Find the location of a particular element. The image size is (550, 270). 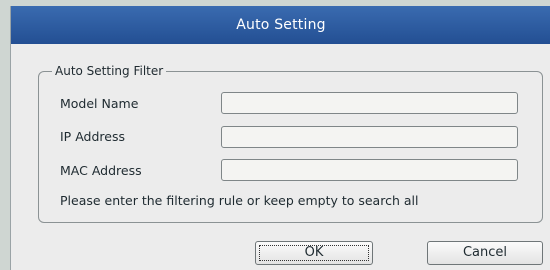

mac-address-input is located at coordinates (369, 170).